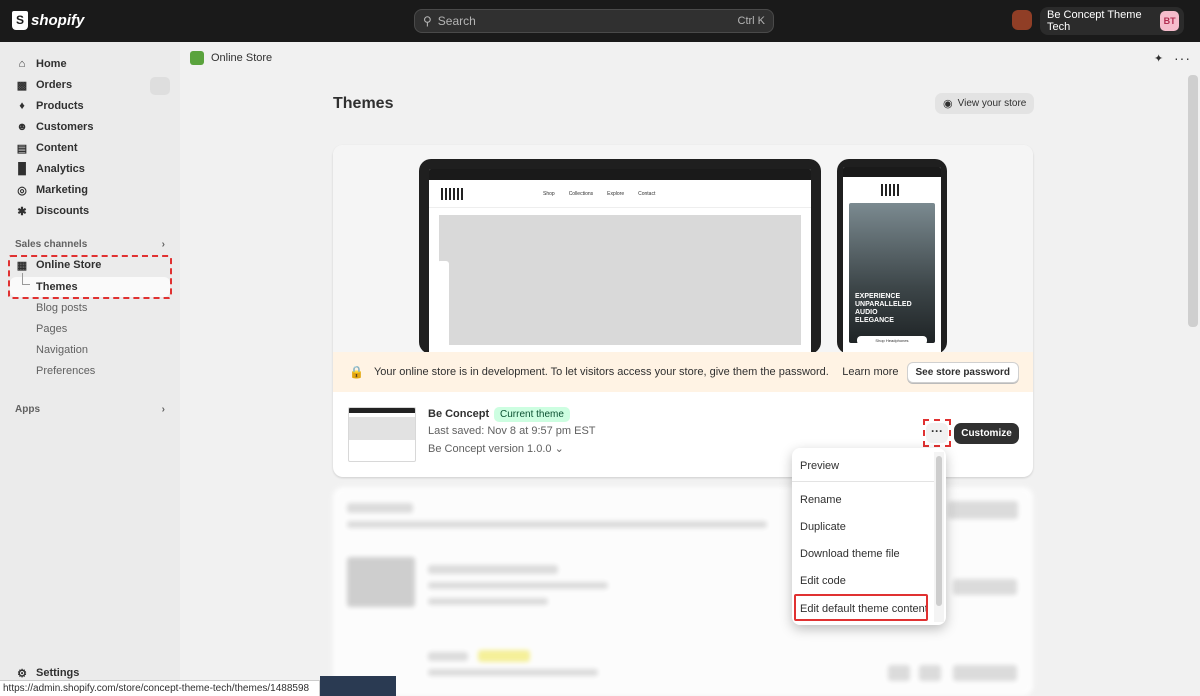 This screenshot has height=696, width=1200. I want to click on pin-icon: ✦, so click(1158, 58).